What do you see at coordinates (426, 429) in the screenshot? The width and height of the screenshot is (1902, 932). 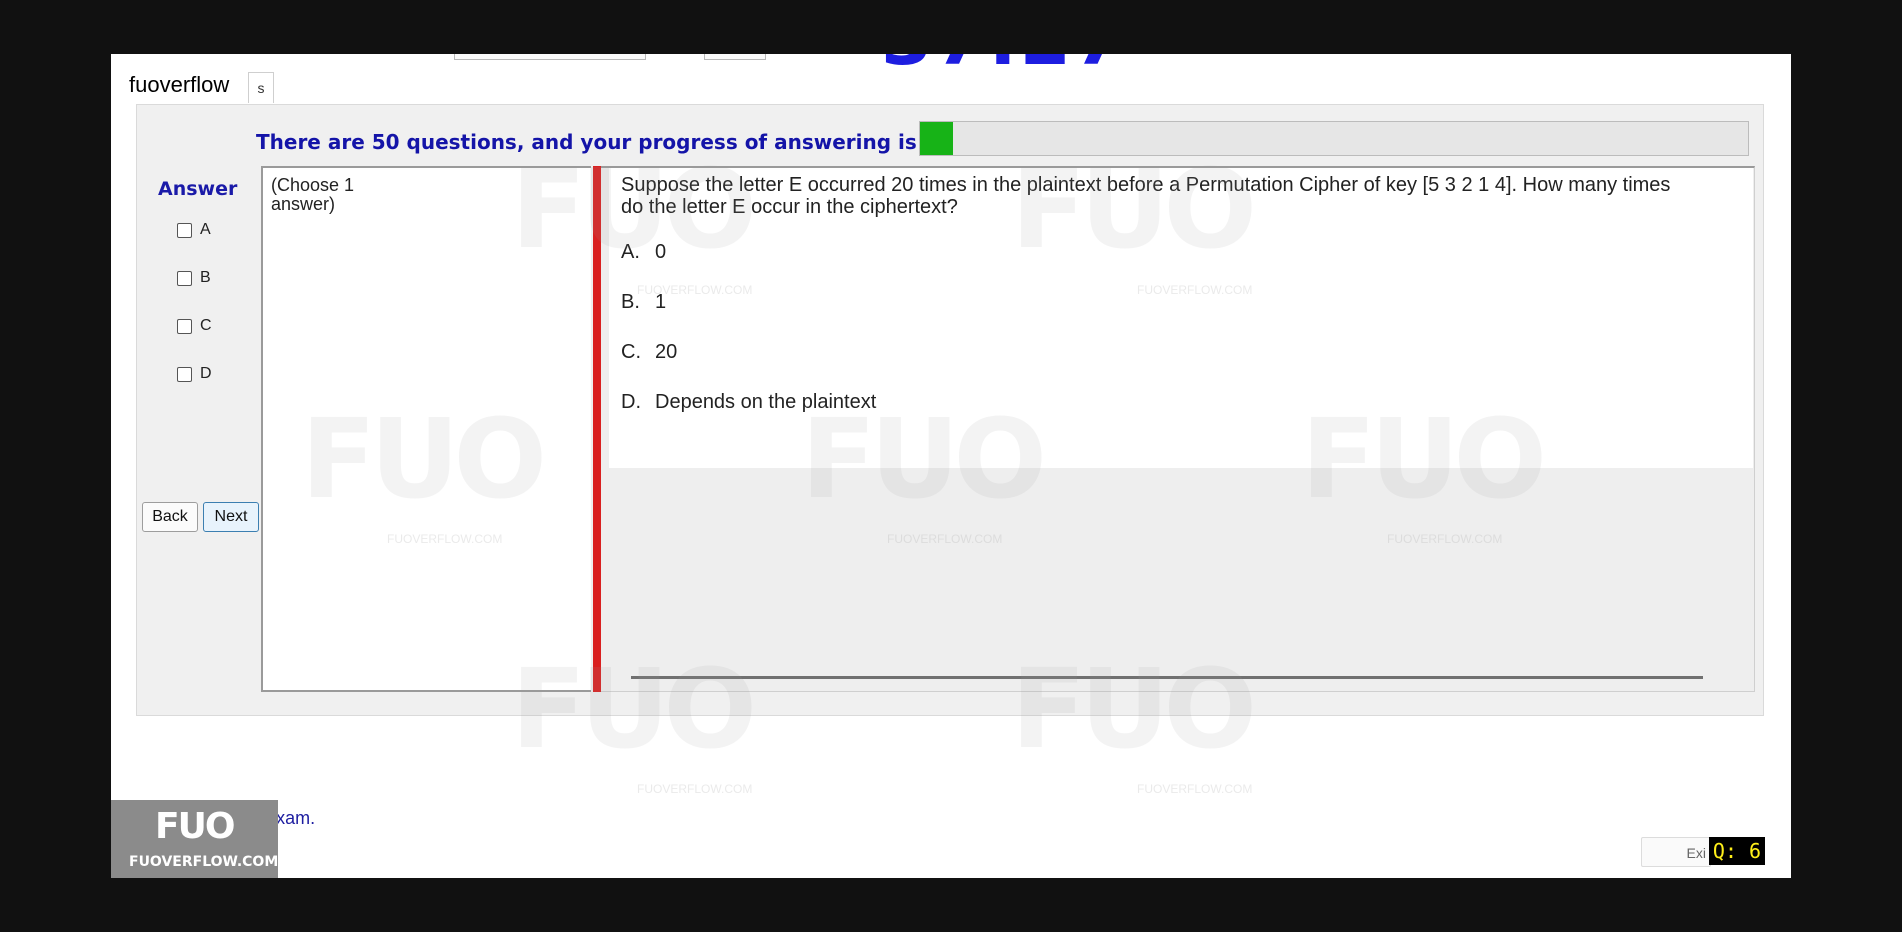 I see `instruction-box: (Choose 1 answer)` at bounding box center [426, 429].